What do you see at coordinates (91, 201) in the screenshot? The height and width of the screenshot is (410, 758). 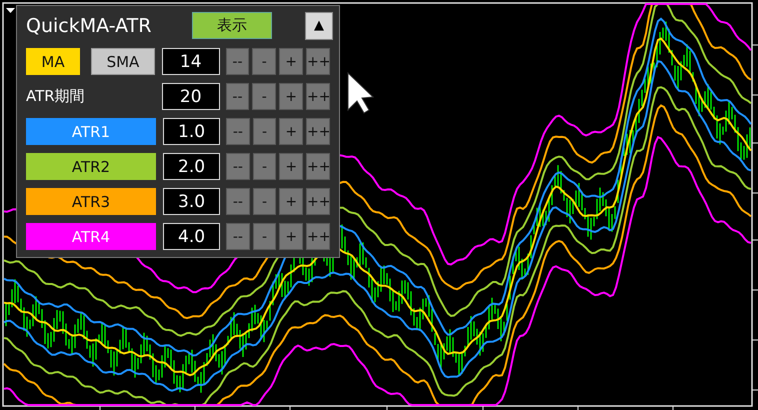 I see `band-button: ATR3` at bounding box center [91, 201].